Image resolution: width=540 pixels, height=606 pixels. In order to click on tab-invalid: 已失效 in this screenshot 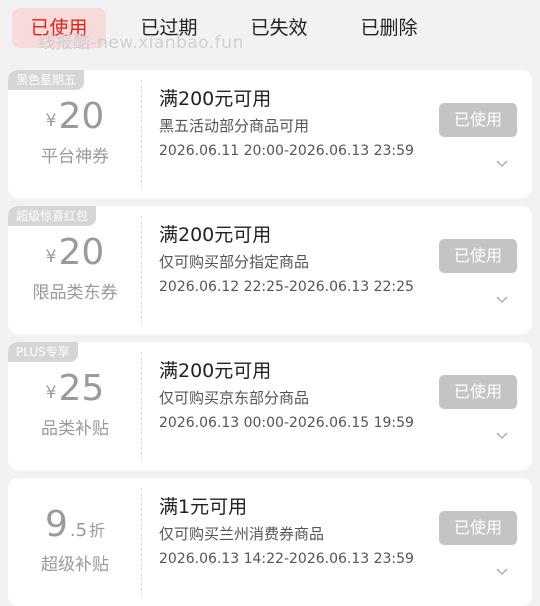, I will do `click(279, 28)`.